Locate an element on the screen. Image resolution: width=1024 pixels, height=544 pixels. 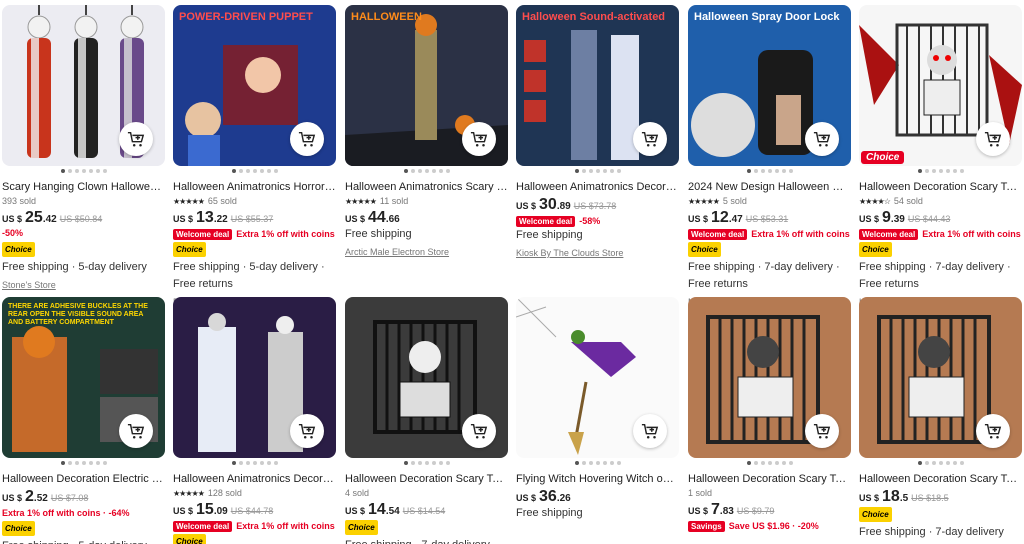
sold-count: 65 sold is located at coordinates (222, 201).